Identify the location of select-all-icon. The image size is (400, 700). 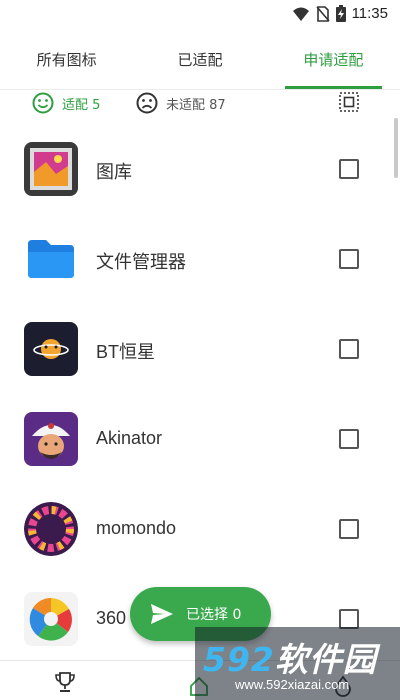
(349, 102).